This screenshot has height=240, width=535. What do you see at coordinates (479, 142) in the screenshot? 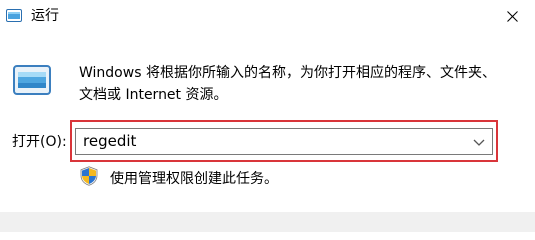
I see `chevron-down-icon` at bounding box center [479, 142].